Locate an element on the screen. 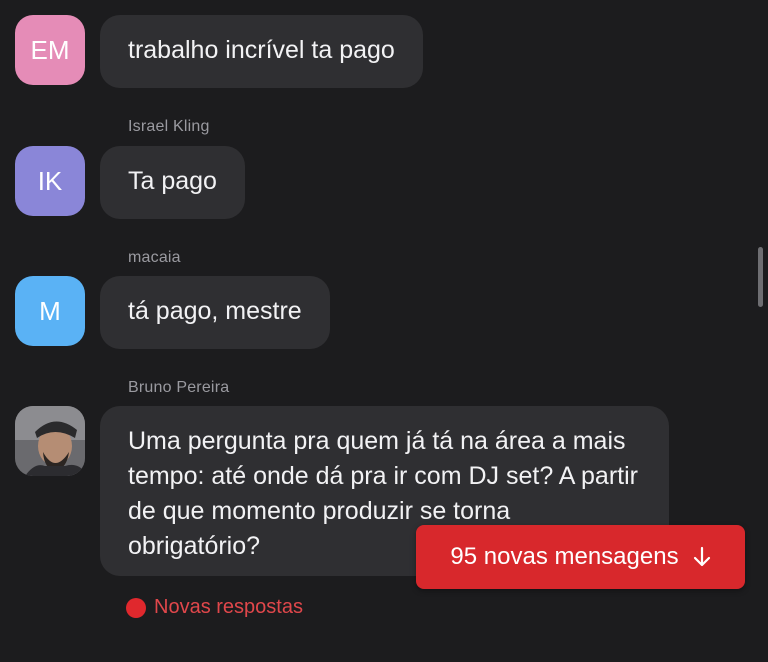  message-text: Ta pago is located at coordinates (172, 181).